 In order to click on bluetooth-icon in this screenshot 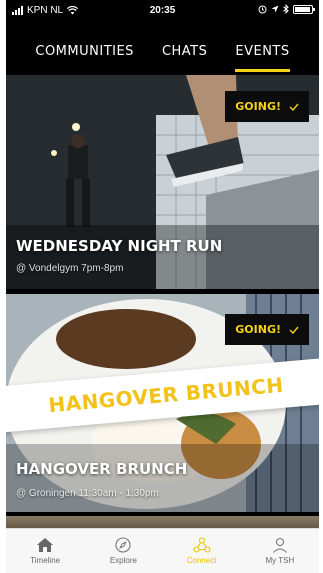, I will do `click(286, 9)`.